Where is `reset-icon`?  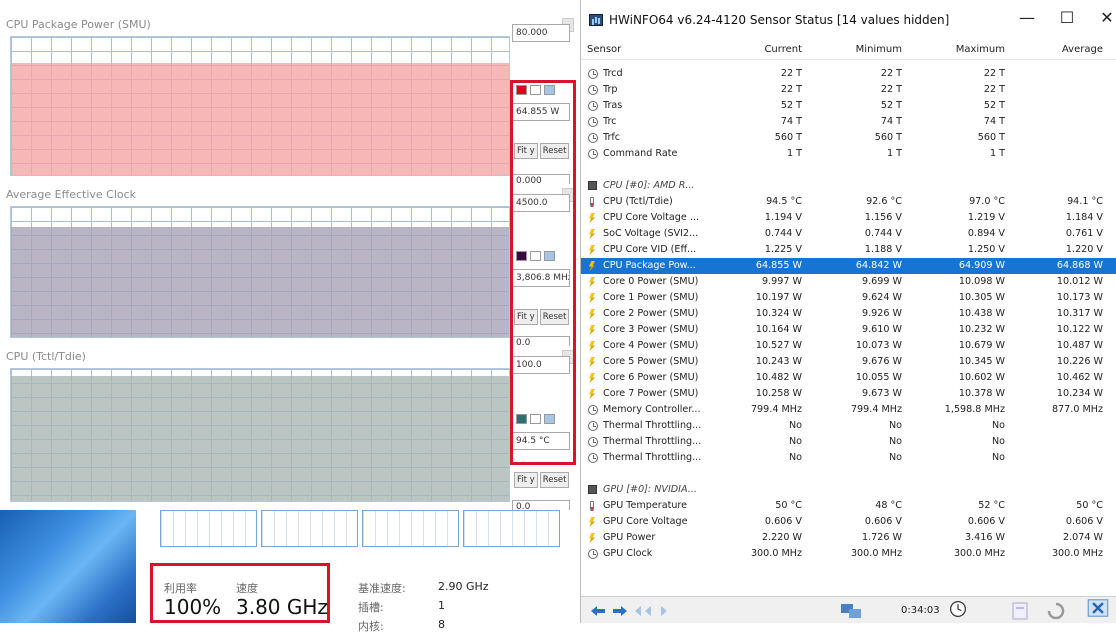 reset-icon is located at coordinates (1056, 611).